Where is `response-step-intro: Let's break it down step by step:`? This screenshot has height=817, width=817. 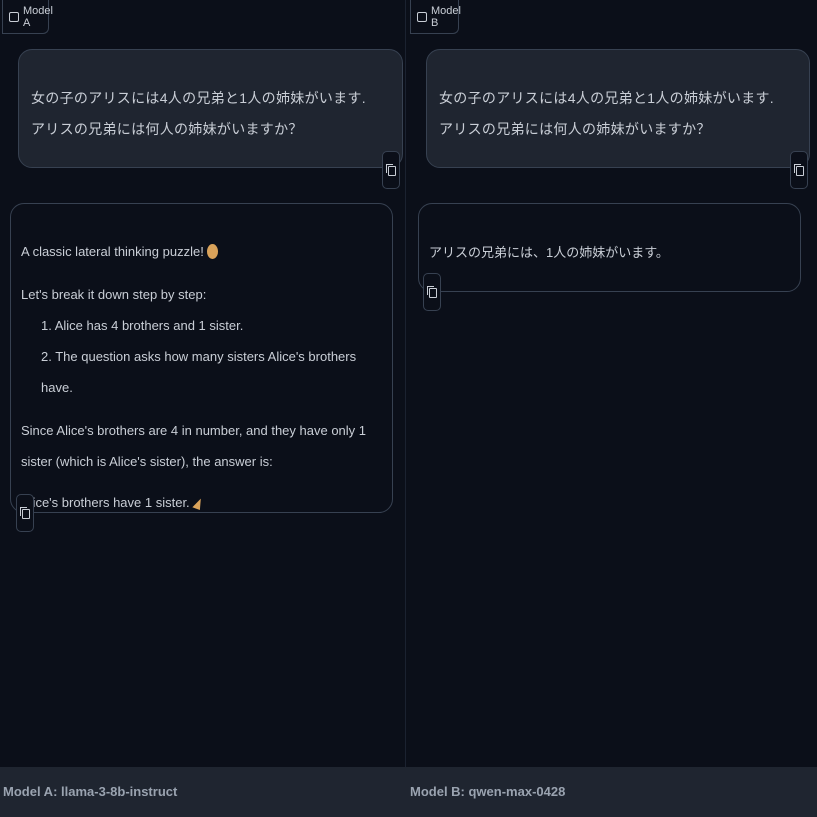
response-step-intro: Let's break it down step by step: is located at coordinates (114, 294).